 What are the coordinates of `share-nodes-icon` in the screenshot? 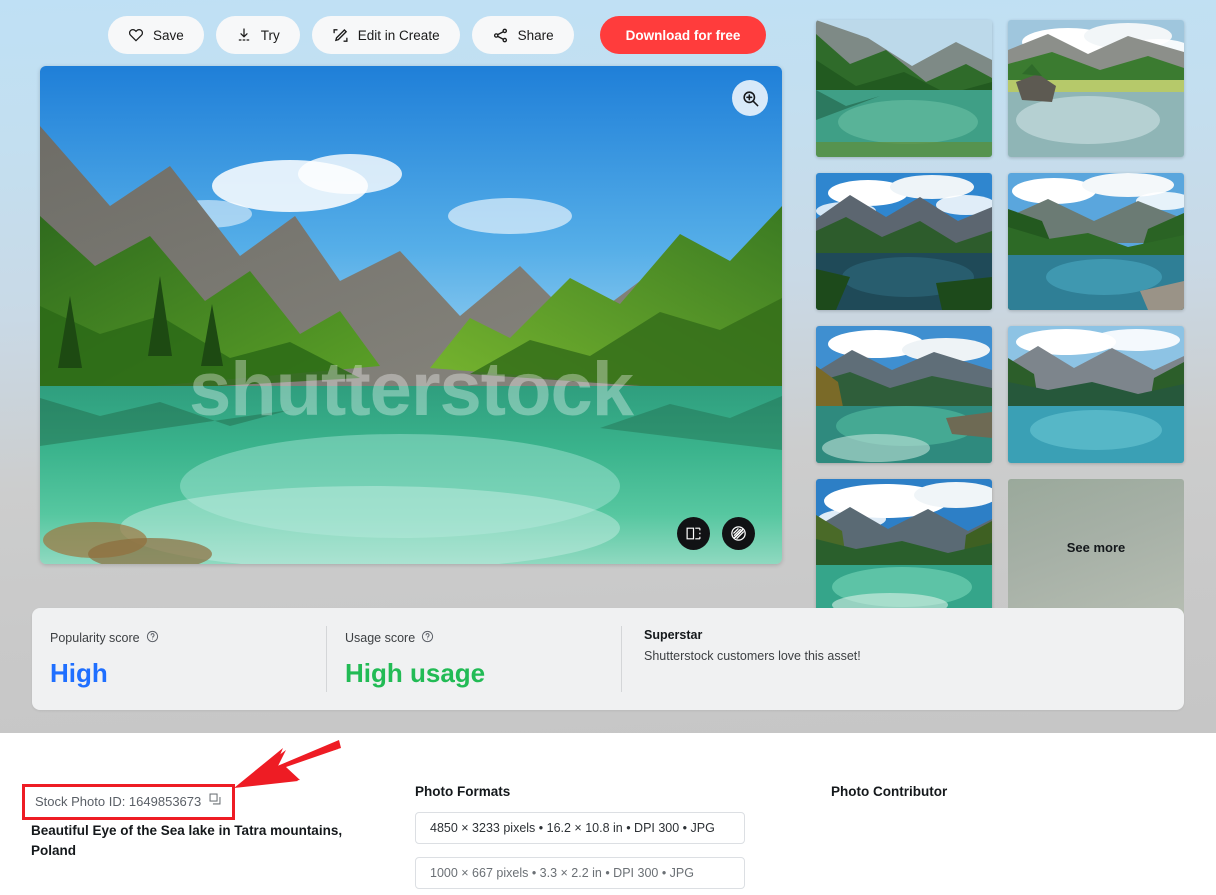 It's located at (500, 35).